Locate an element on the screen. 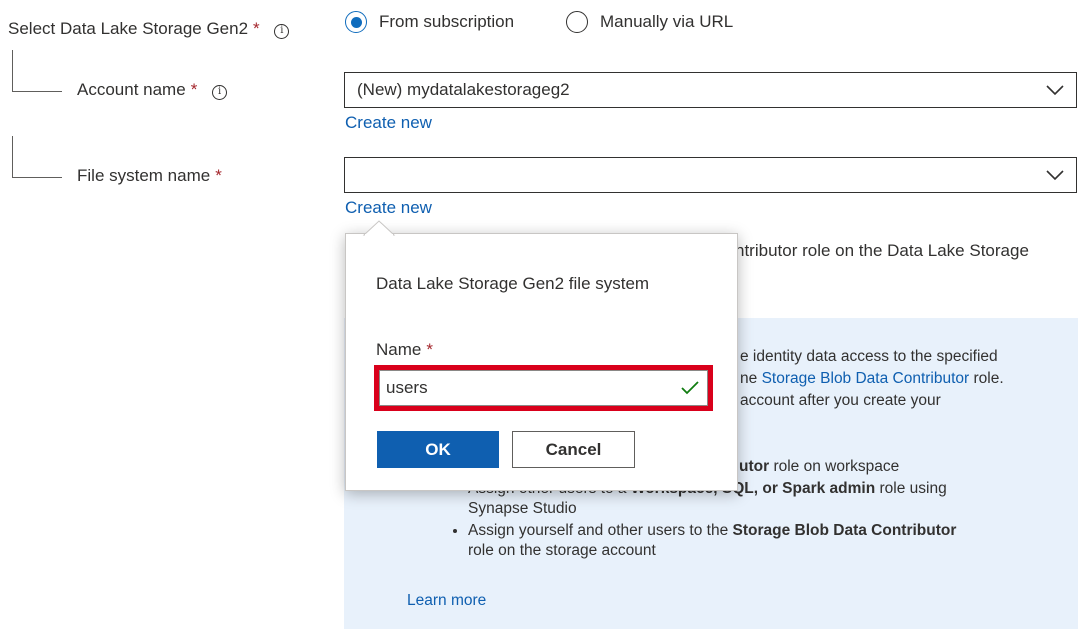  info-box-partial-bold: utor is located at coordinates (754, 466).